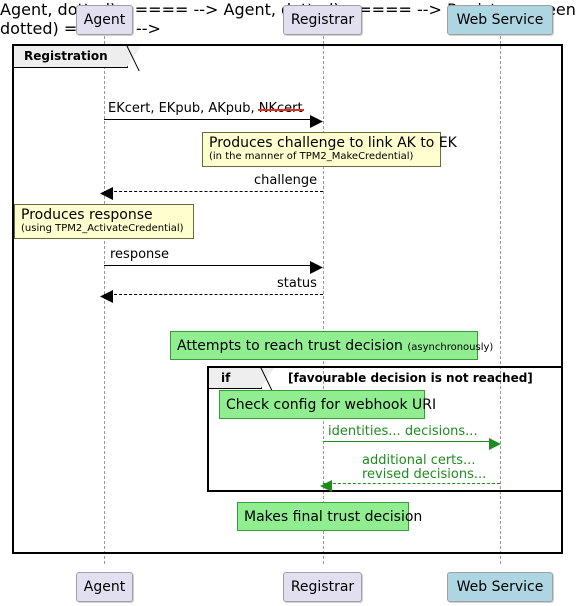 This screenshot has width=576, height=606. What do you see at coordinates (410, 378) in the screenshot?
I see `alt-frame-condition: [favourable decision is not reached]` at bounding box center [410, 378].